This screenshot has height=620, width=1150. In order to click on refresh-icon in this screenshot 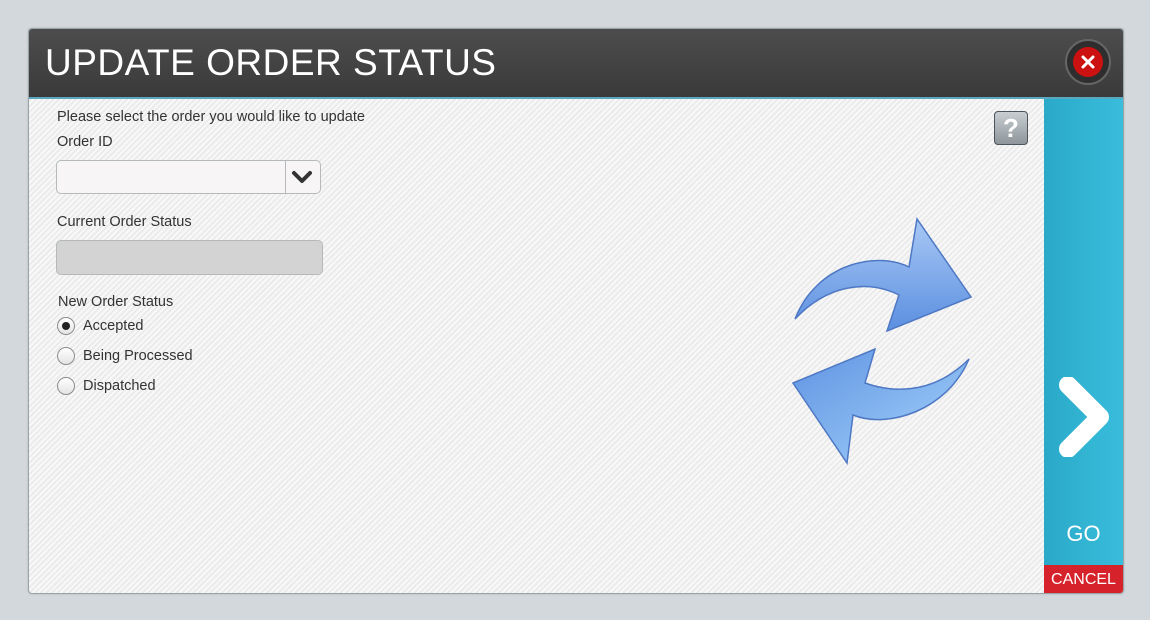, I will do `click(882, 342)`.